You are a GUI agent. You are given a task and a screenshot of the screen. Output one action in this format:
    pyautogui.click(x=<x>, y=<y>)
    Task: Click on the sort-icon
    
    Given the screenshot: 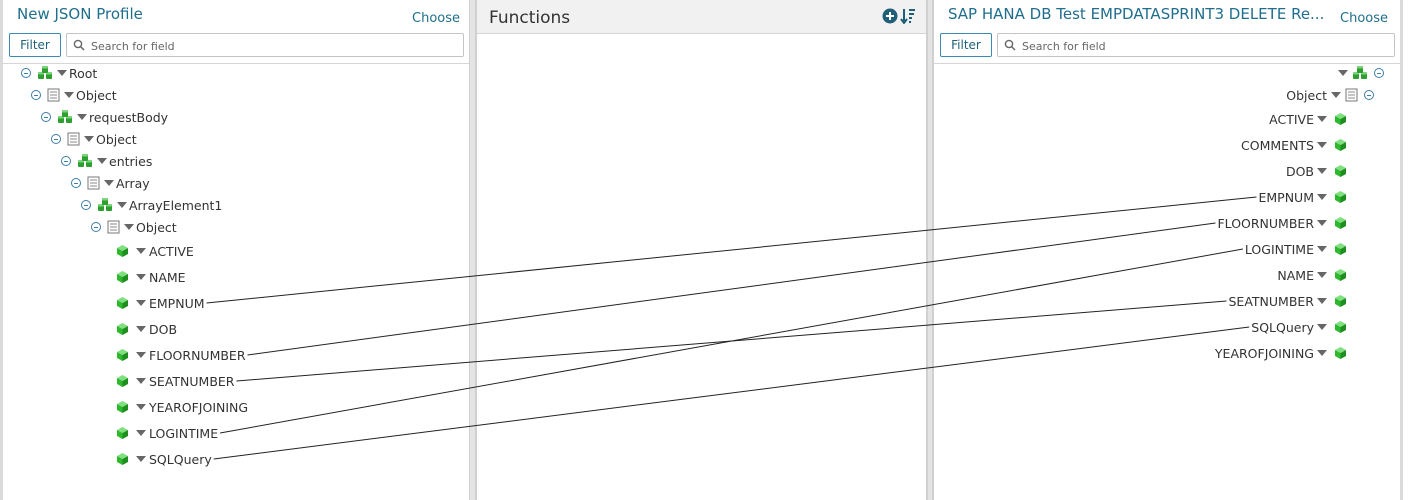 What is the action you would take?
    pyautogui.click(x=908, y=16)
    